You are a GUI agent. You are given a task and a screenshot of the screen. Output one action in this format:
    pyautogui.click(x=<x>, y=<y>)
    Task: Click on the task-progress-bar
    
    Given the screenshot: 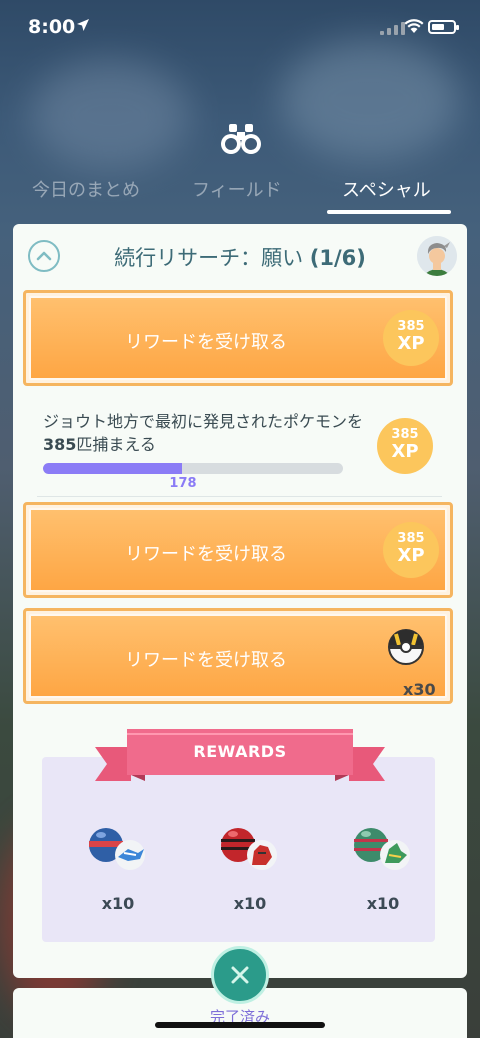 What is the action you would take?
    pyautogui.click(x=193, y=468)
    